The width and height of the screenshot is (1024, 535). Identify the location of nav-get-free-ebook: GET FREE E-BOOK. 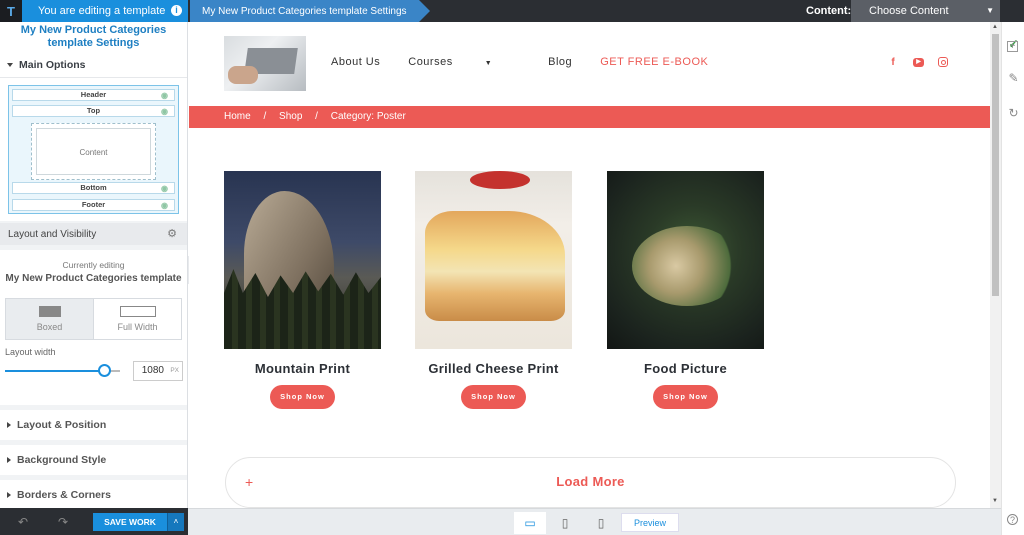
(654, 62).